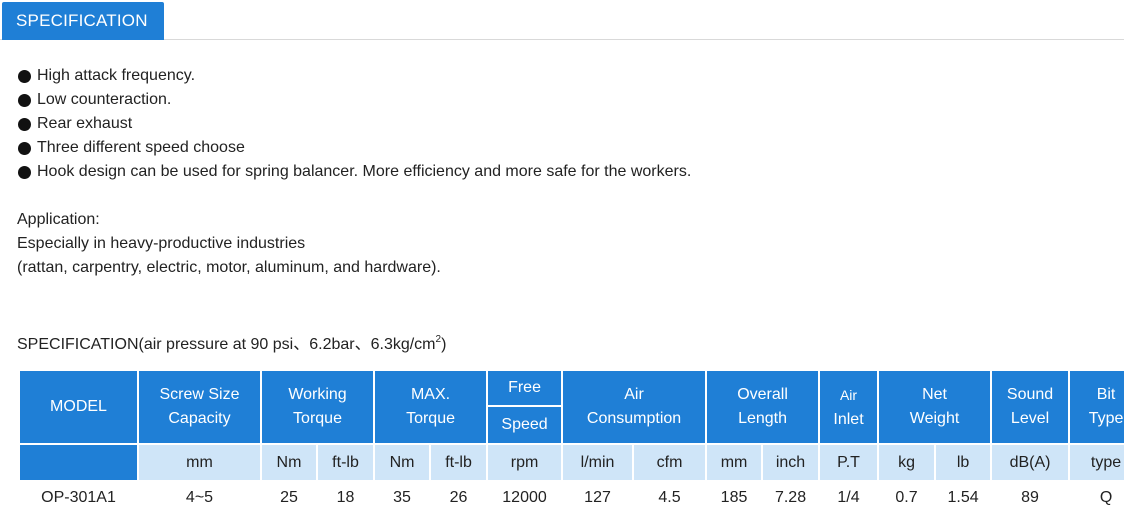 The width and height of the screenshot is (1124, 511). What do you see at coordinates (459, 495) in the screenshot?
I see `value-cell: 26` at bounding box center [459, 495].